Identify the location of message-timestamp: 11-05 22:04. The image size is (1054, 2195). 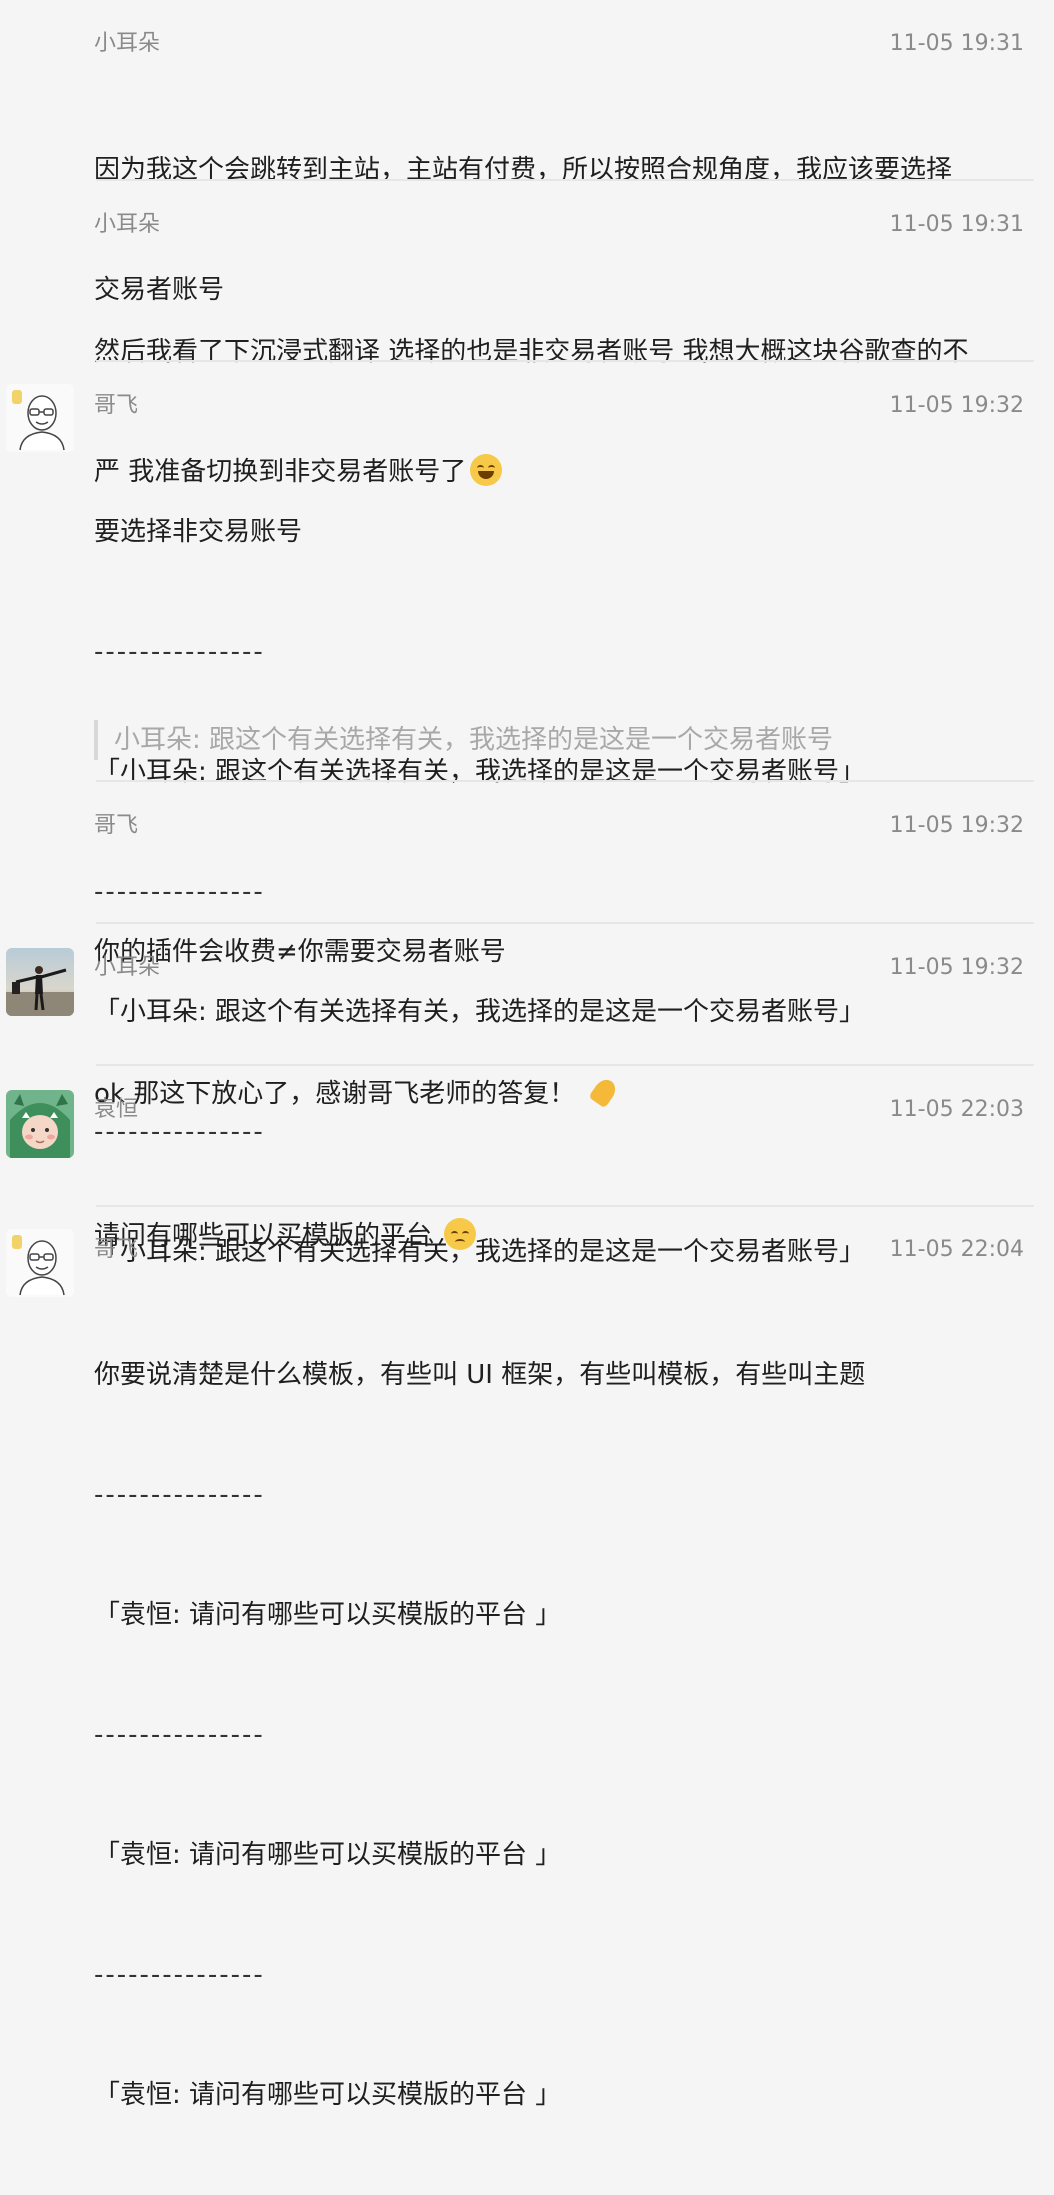
(956, 1249).